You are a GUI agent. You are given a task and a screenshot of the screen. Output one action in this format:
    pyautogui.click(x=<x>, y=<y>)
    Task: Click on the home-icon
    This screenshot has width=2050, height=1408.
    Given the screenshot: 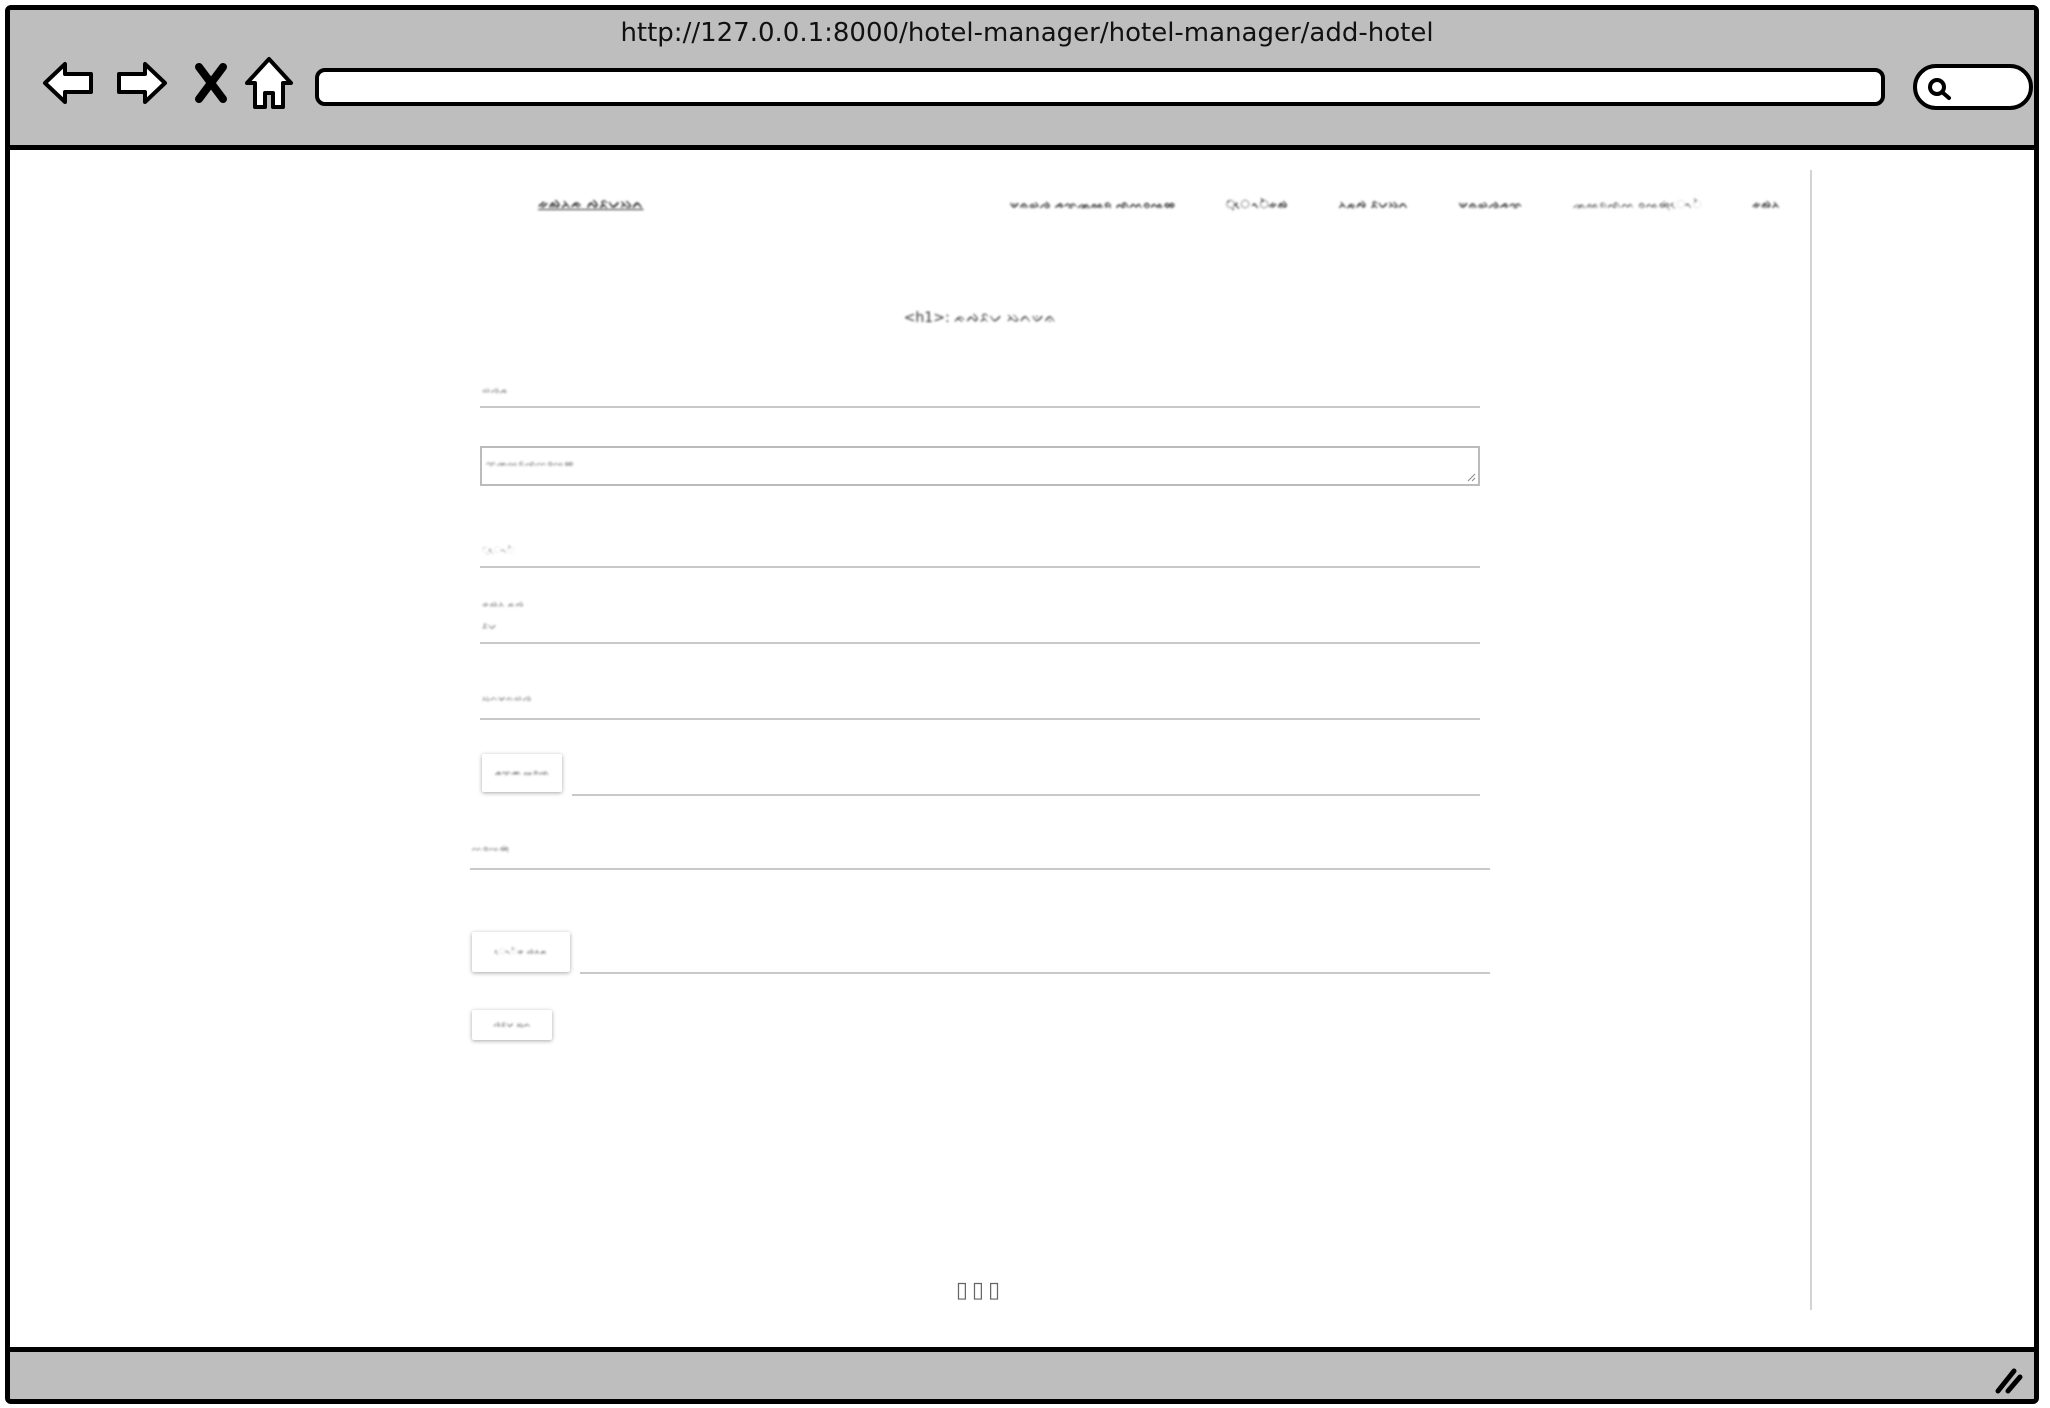 What is the action you would take?
    pyautogui.click(x=269, y=83)
    